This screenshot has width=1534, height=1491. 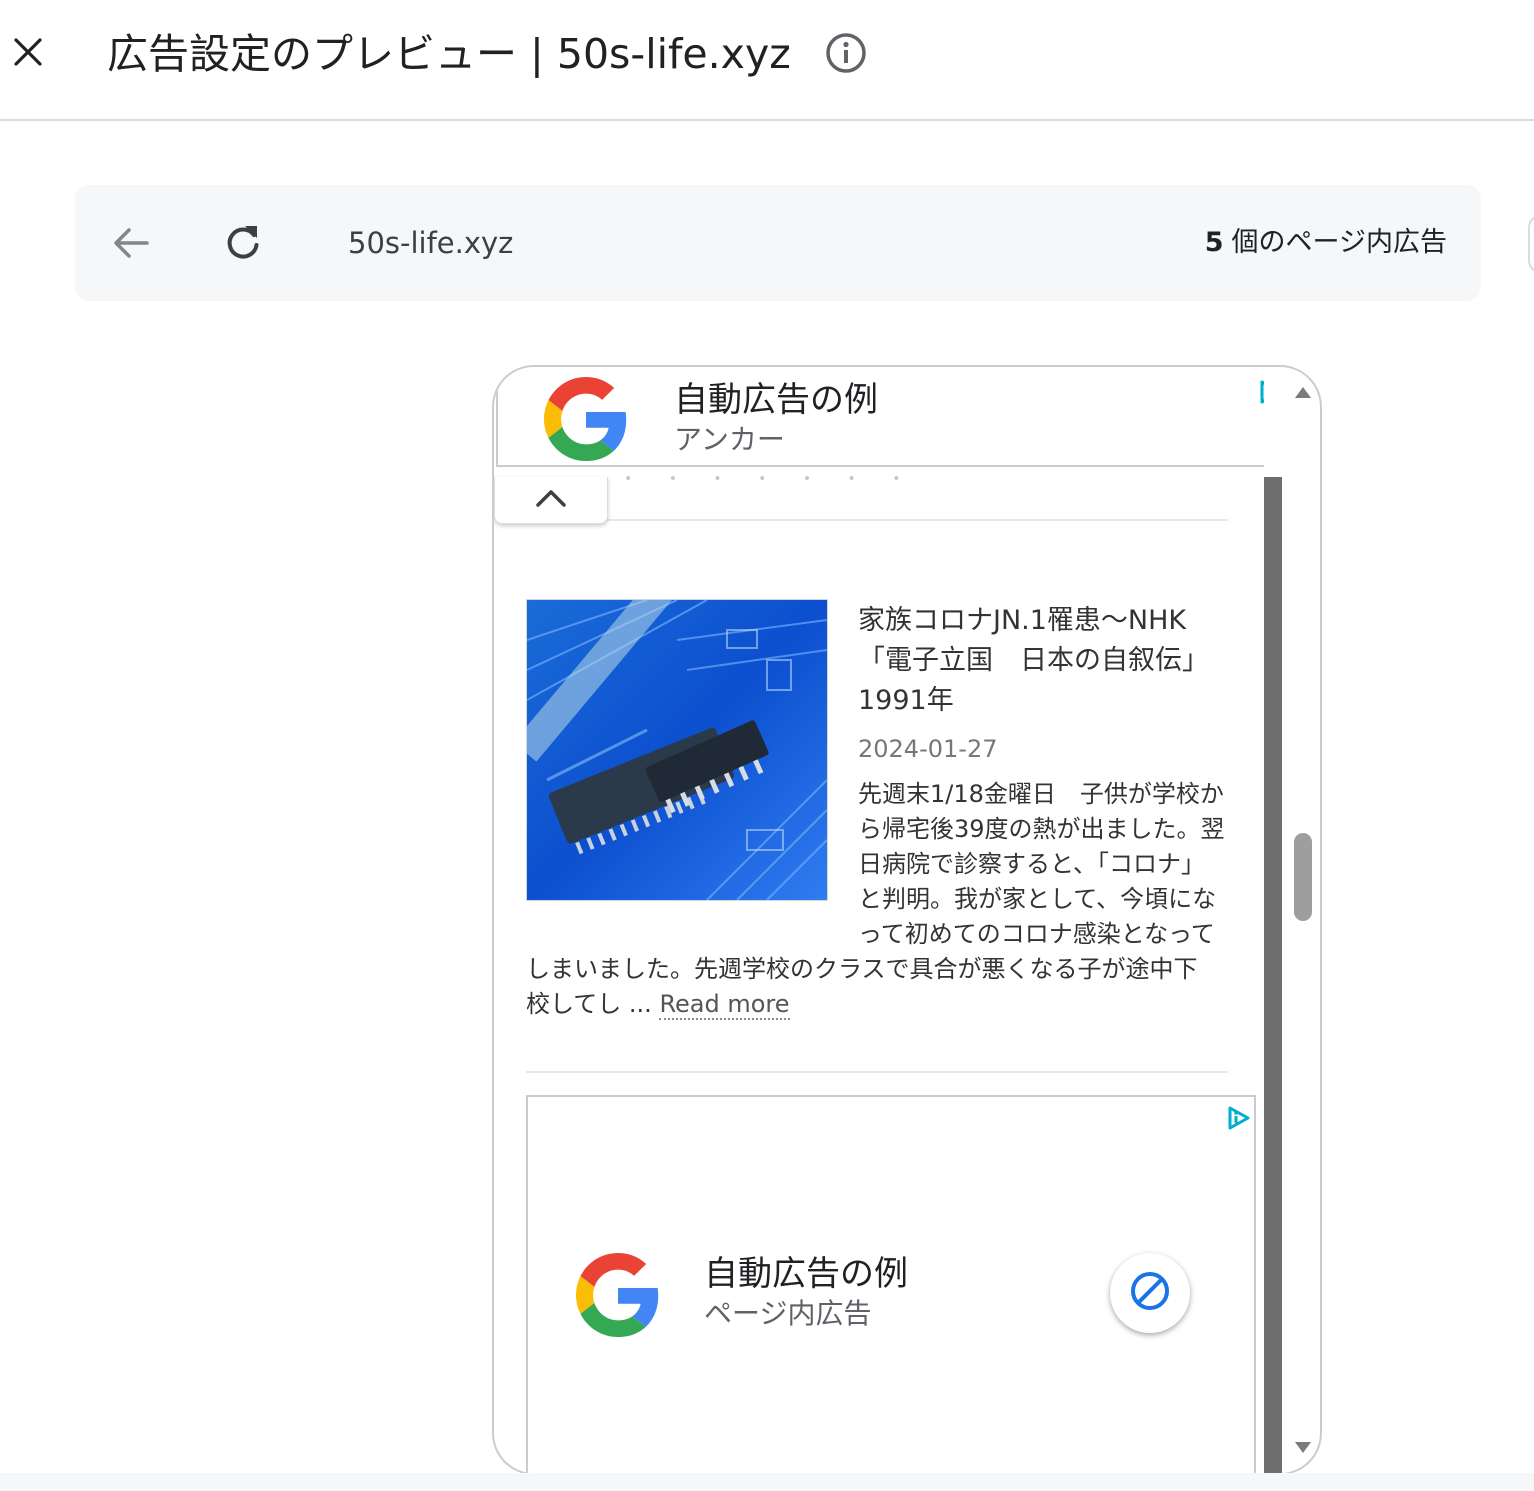 I want to click on inpage-ad-title: 自動広告の例, so click(x=806, y=1274).